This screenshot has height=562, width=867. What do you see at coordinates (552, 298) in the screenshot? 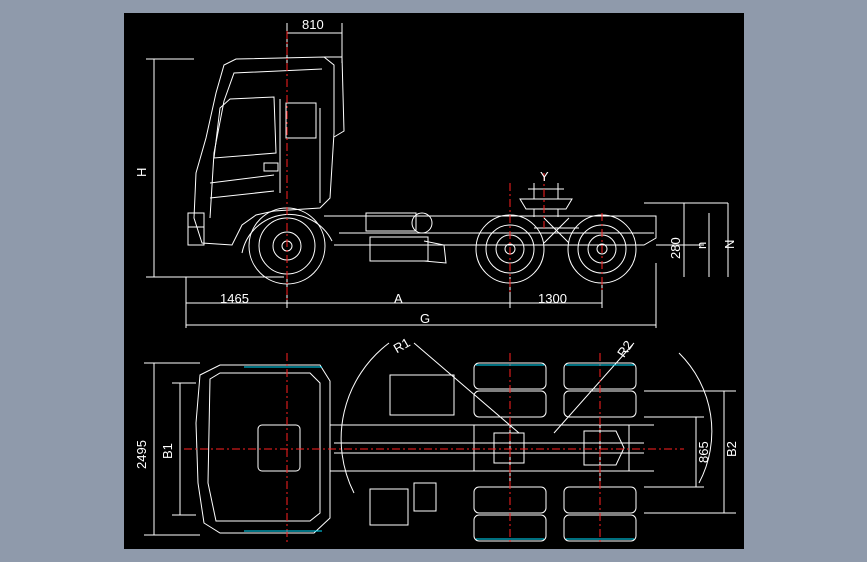
I see `dim-1300: 1300` at bounding box center [552, 298].